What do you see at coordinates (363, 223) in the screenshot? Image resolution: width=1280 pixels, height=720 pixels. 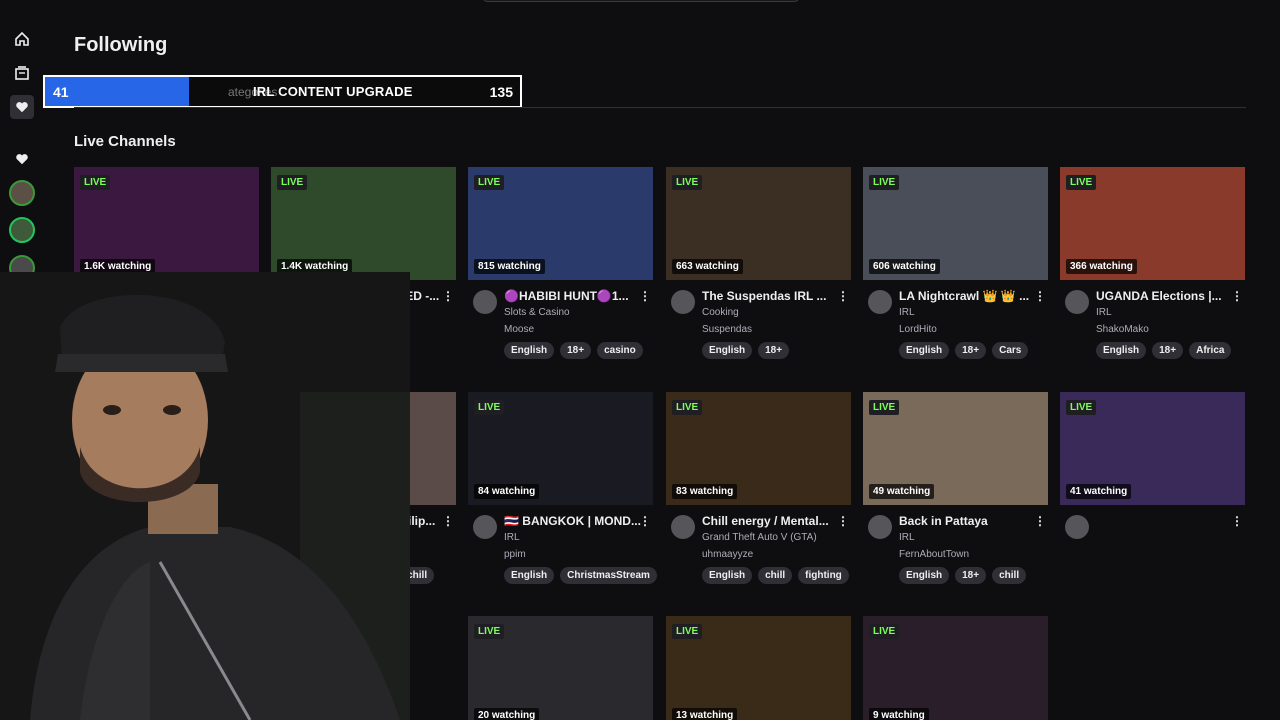 I see `stream-thumbnail: LIVE 1.4K watching` at bounding box center [363, 223].